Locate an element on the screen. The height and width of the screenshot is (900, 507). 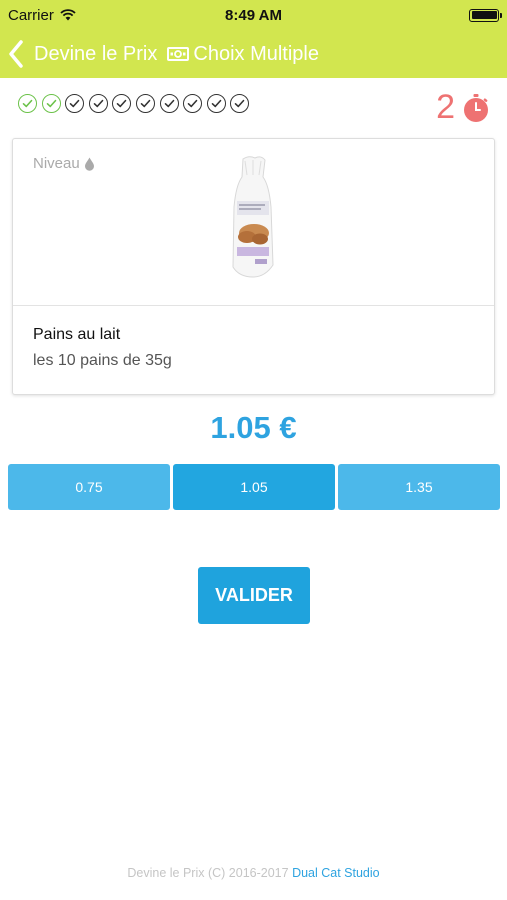
choice-button: 1.35 is located at coordinates (419, 487).